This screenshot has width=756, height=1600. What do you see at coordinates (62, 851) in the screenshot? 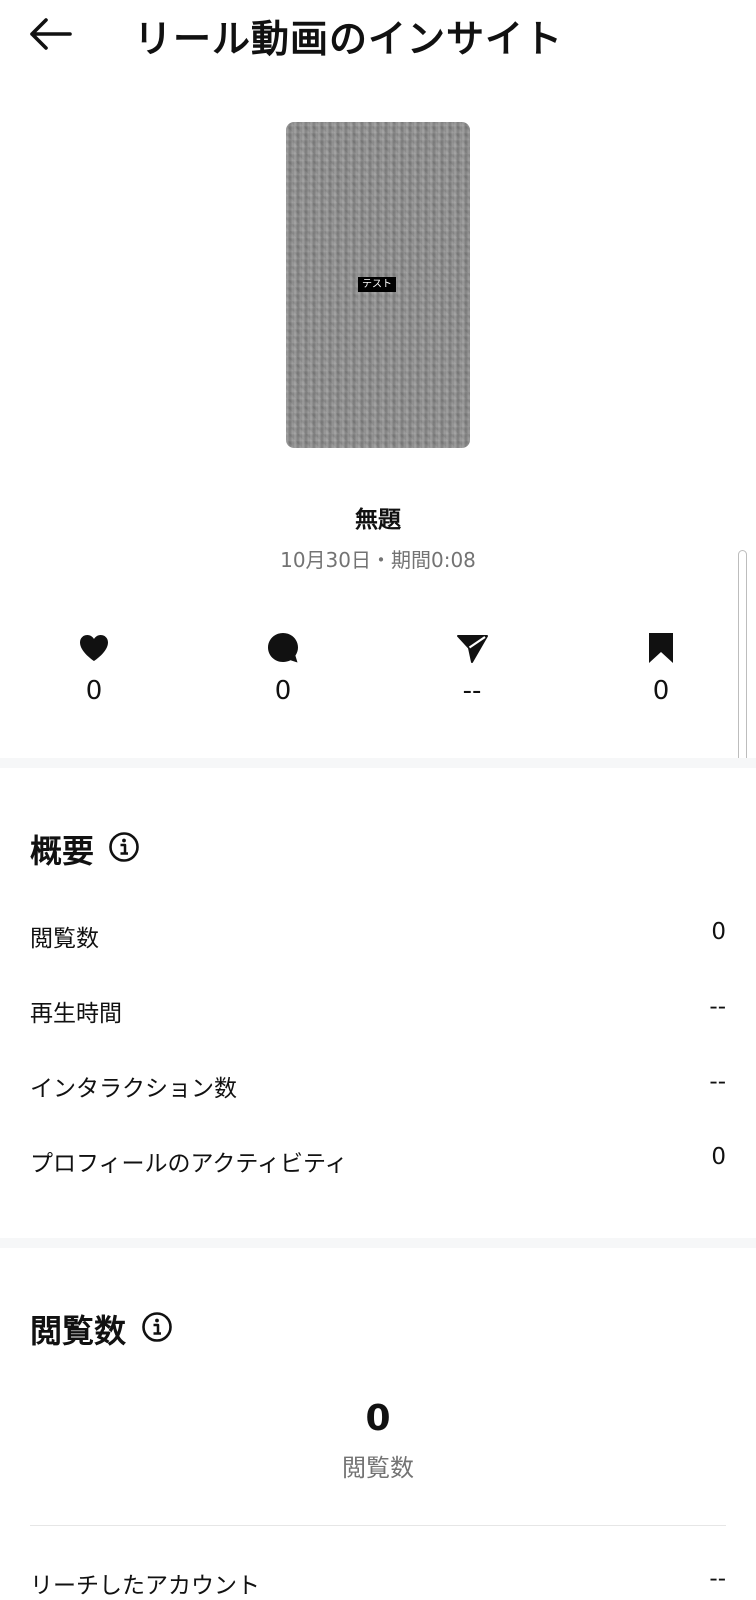
I see `overview-title: 概要` at bounding box center [62, 851].